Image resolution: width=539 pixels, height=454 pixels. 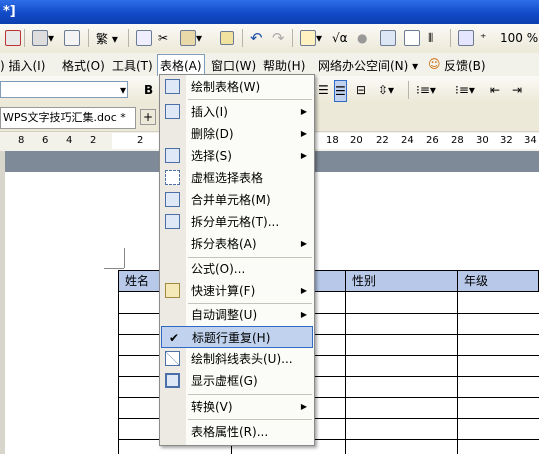 What do you see at coordinates (483, 38) in the screenshot?
I see `show-marks-icon: ⁺` at bounding box center [483, 38].